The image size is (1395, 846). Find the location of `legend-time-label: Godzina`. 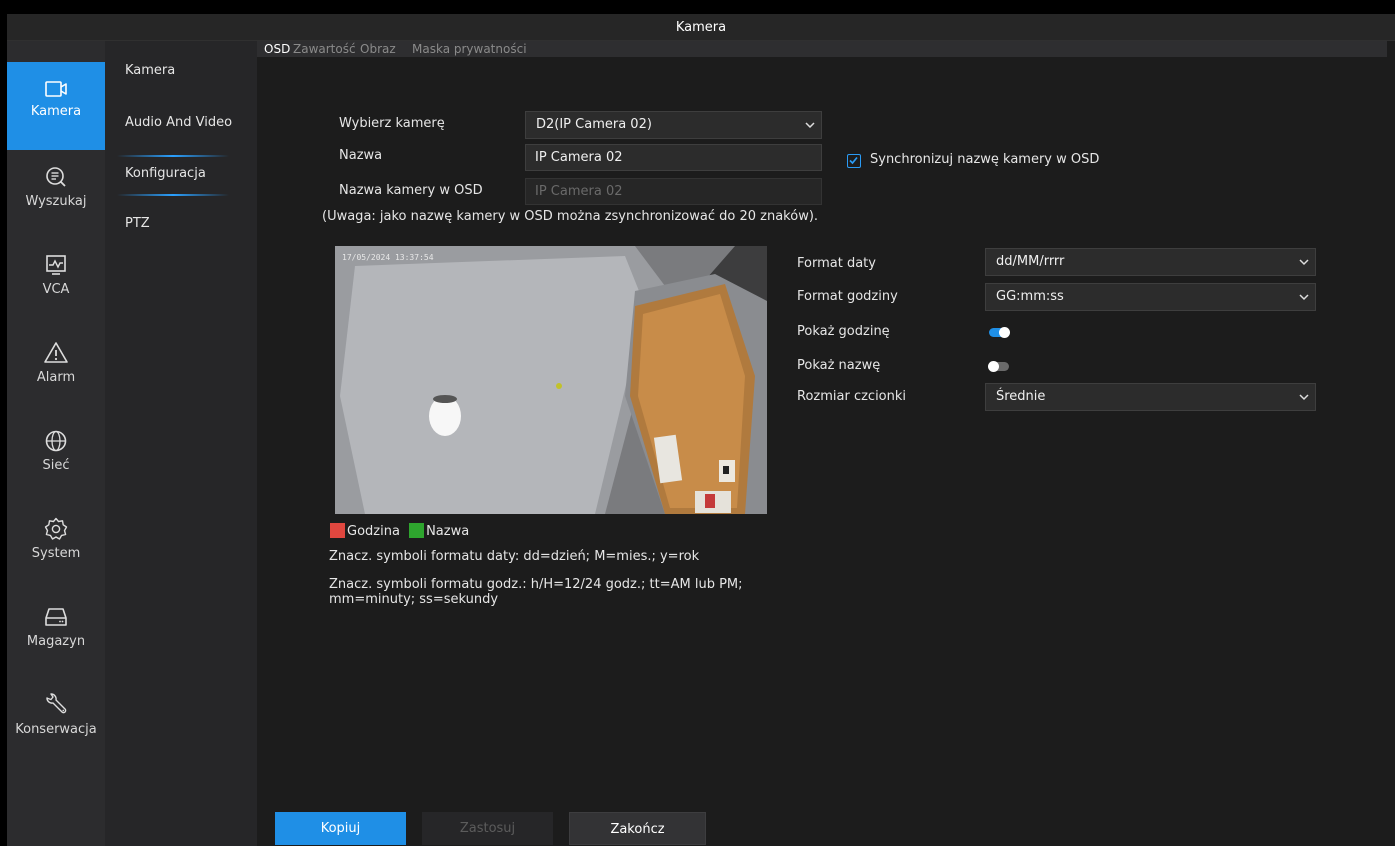

legend-time-label: Godzina is located at coordinates (373, 531).